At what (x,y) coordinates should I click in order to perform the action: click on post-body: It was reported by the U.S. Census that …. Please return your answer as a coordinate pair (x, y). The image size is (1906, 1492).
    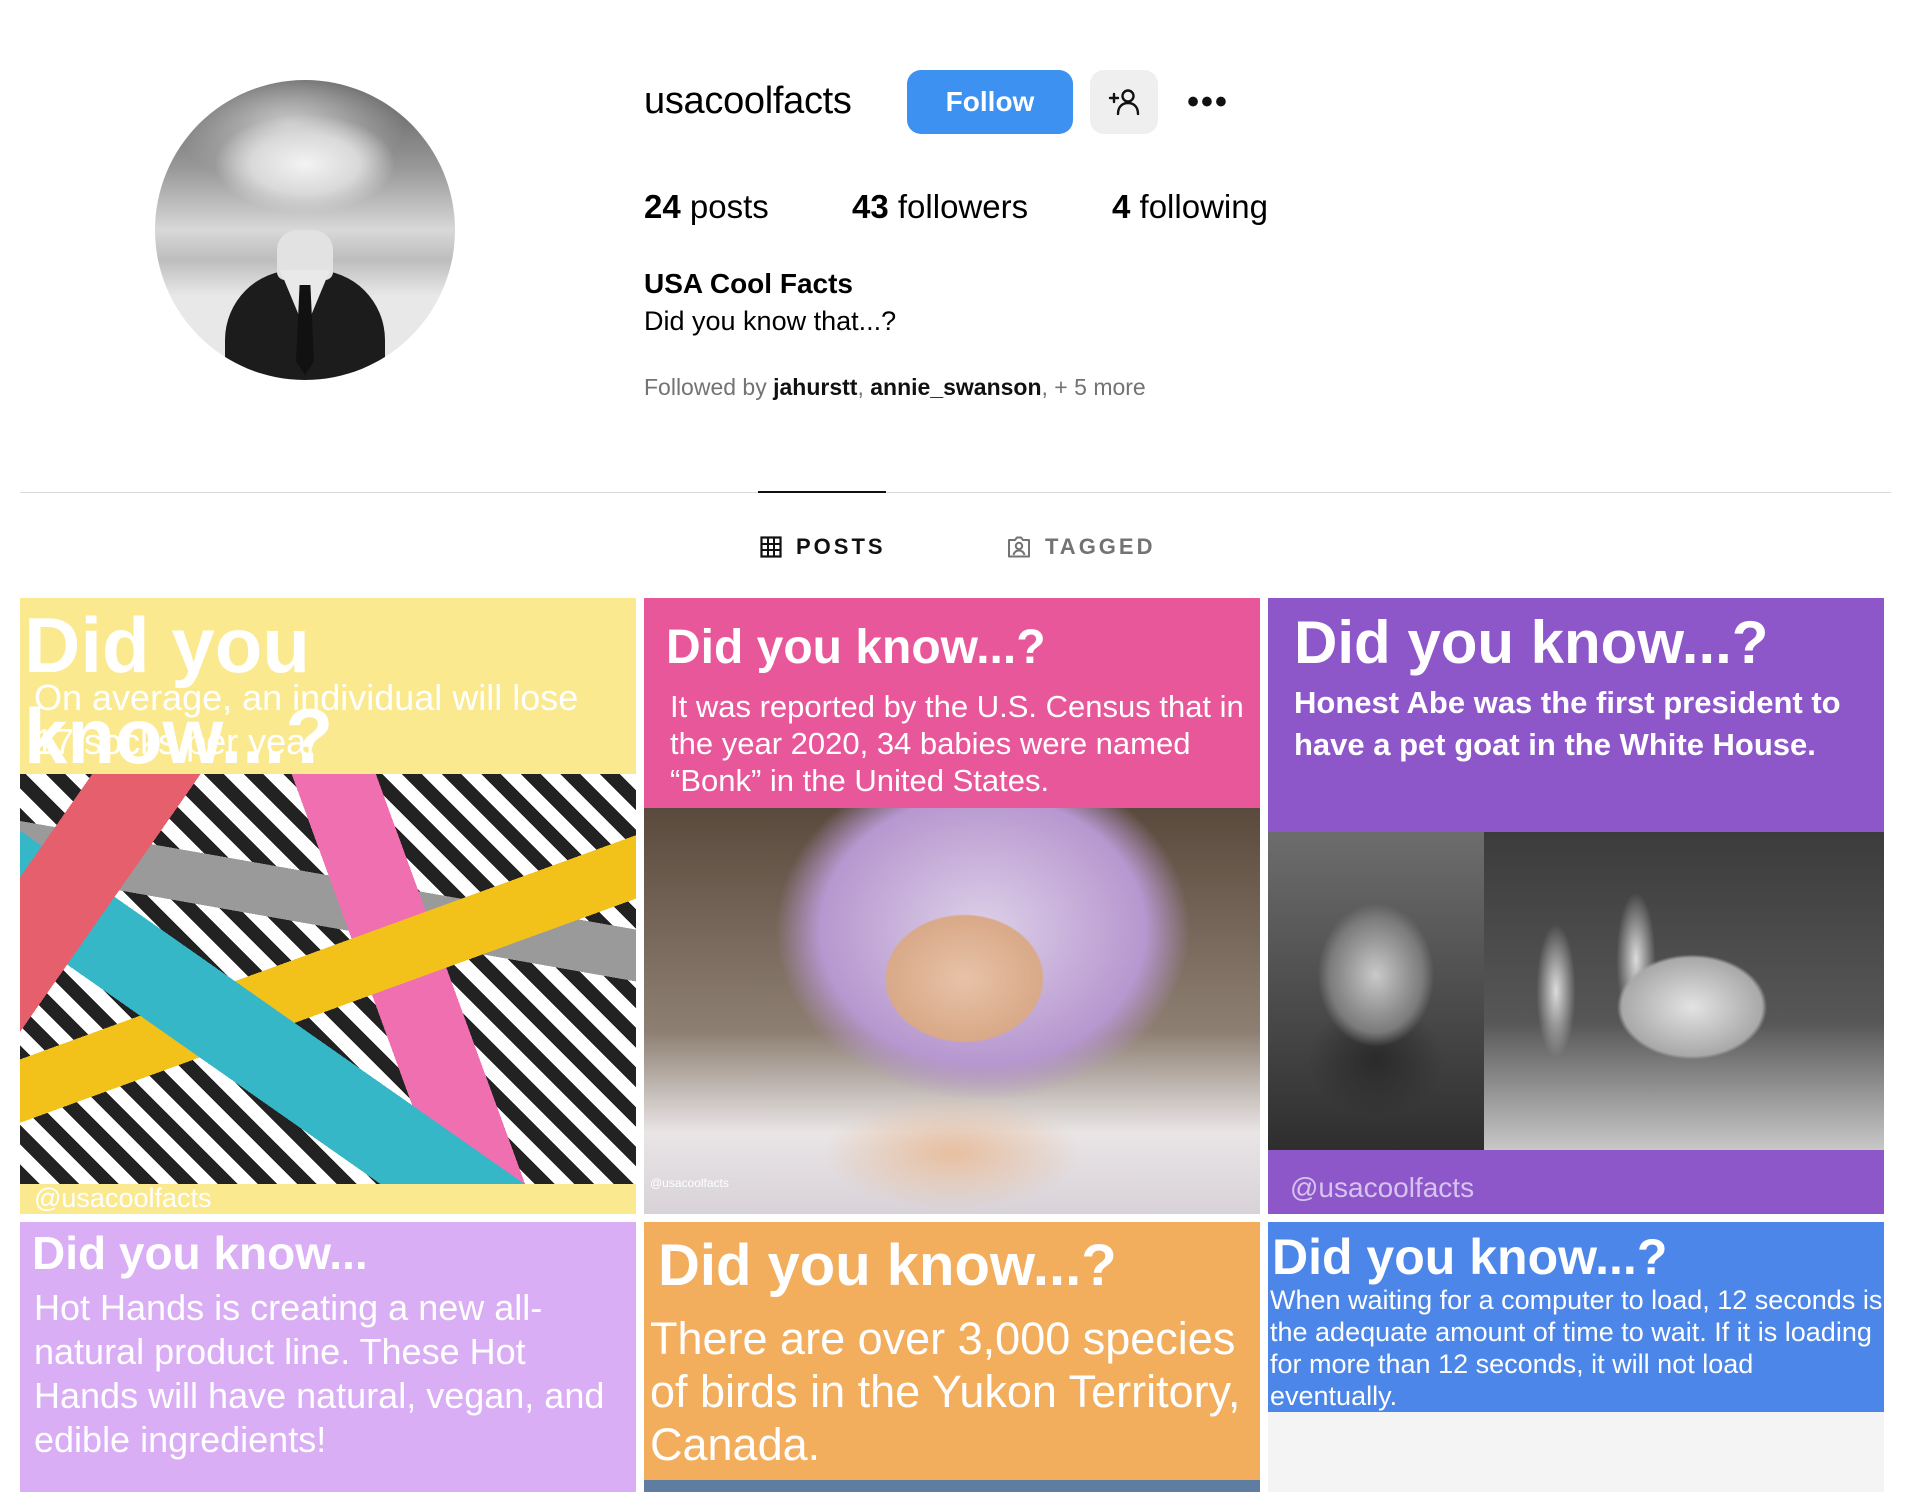
    Looking at the image, I should click on (957, 743).